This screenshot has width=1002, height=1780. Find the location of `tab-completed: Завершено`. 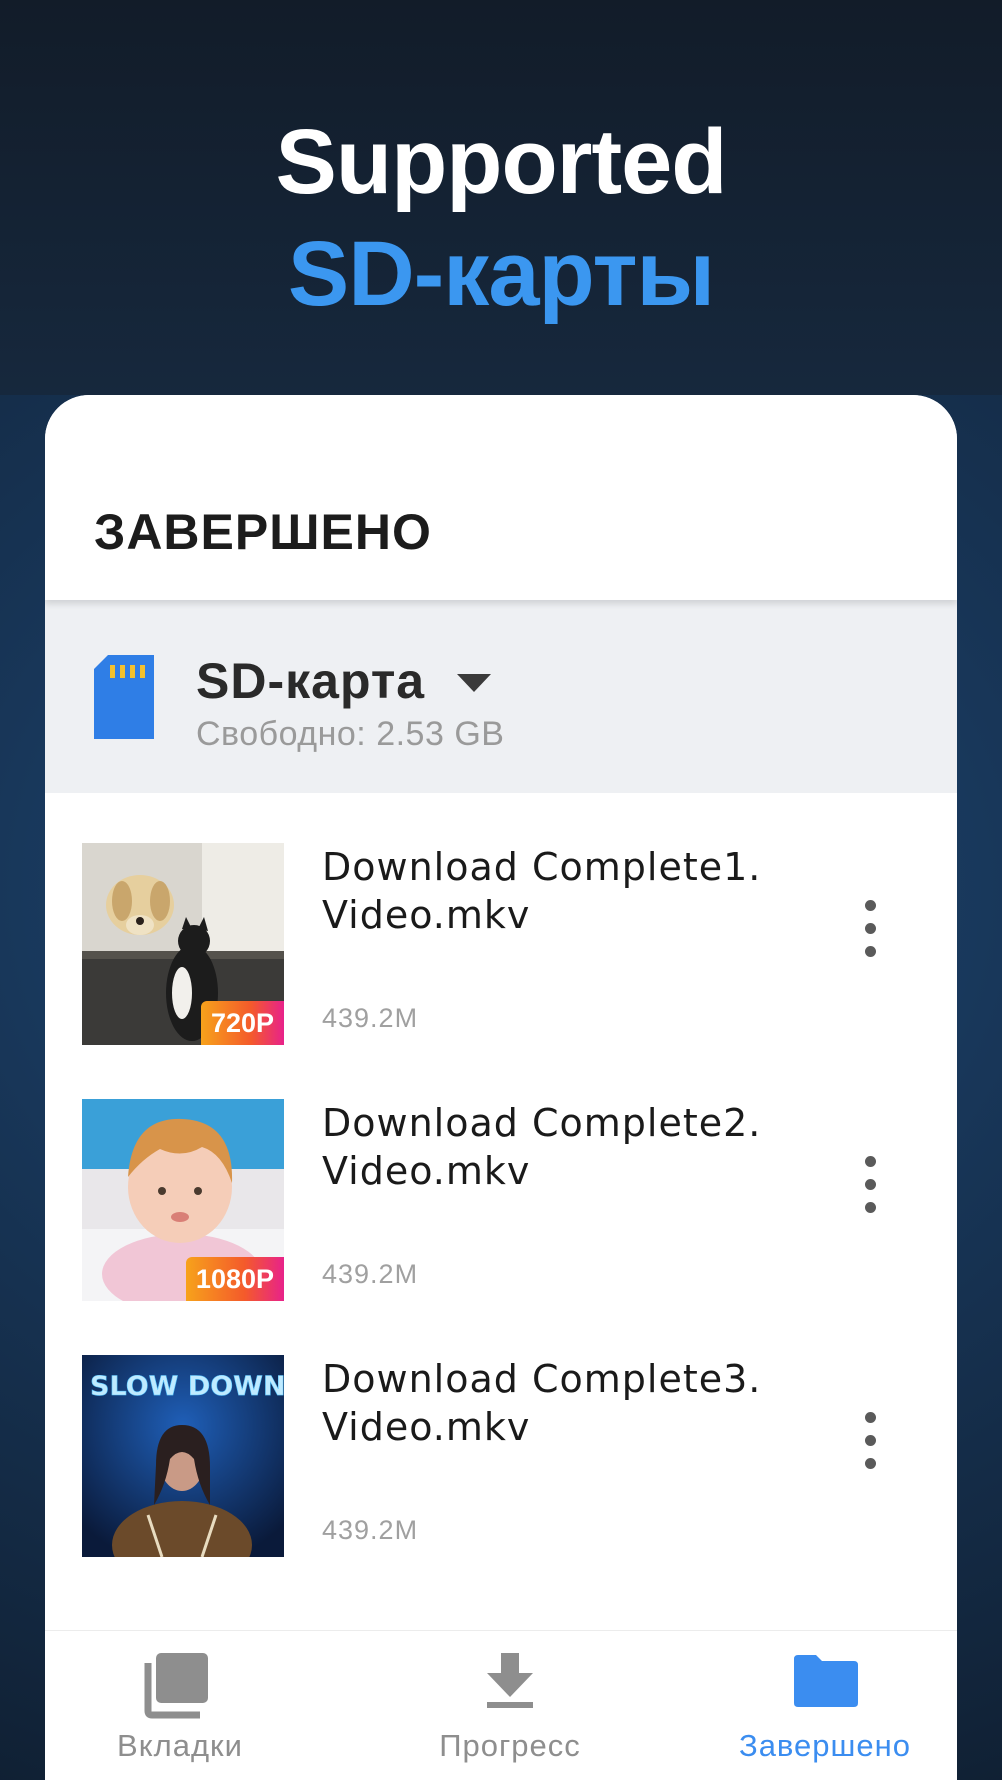

tab-completed: Завершено is located at coordinates (825, 1705).